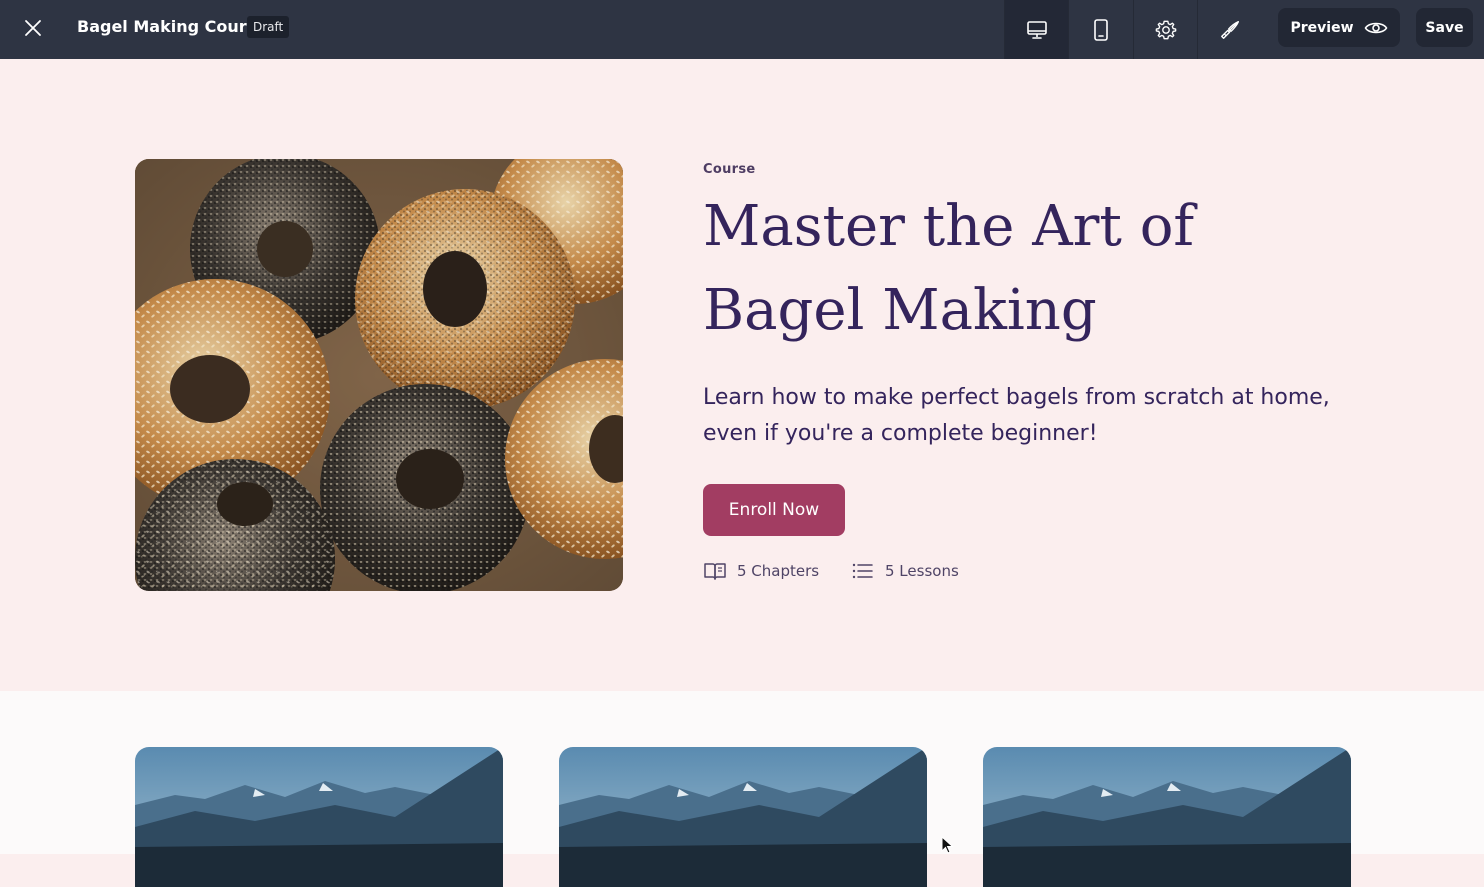  I want to click on save-button: Save, so click(1444, 27).